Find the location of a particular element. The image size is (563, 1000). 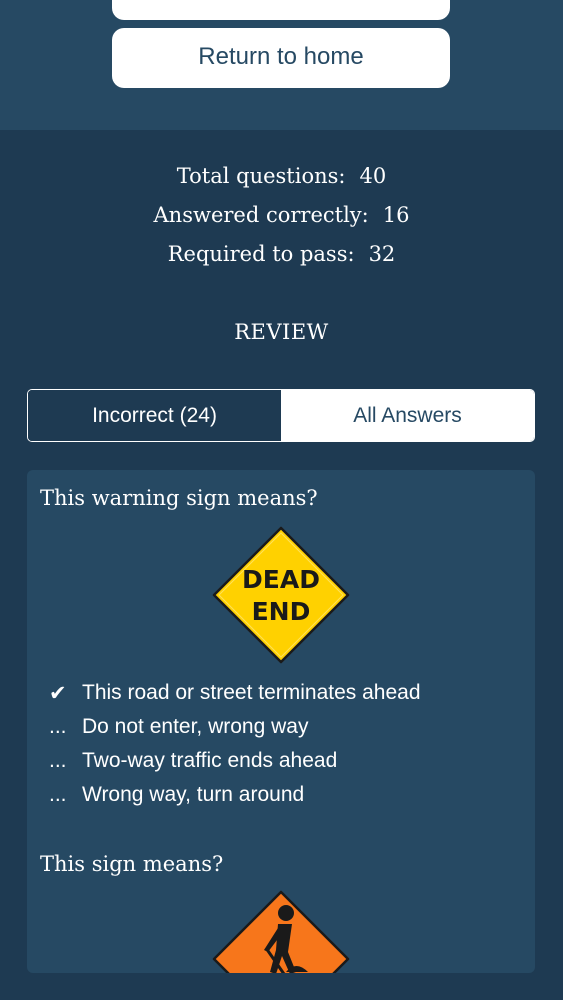

sign-text-line-1: DEAD is located at coordinates (281, 579).